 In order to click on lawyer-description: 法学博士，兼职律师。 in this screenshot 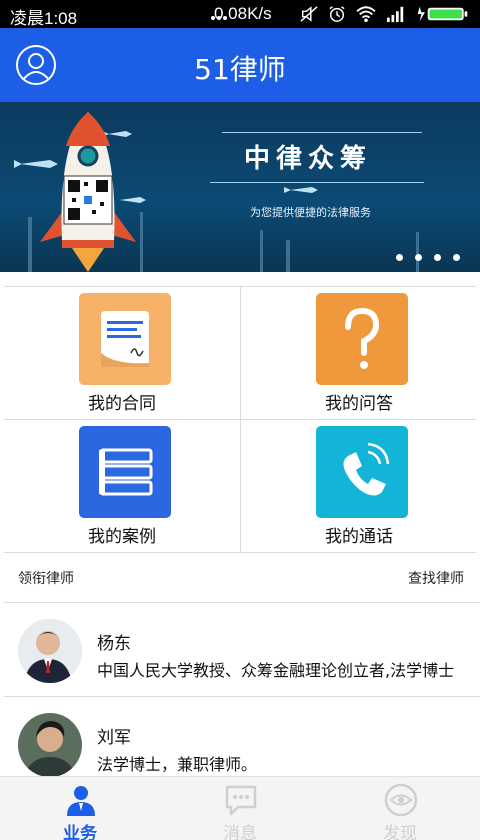, I will do `click(177, 764)`.